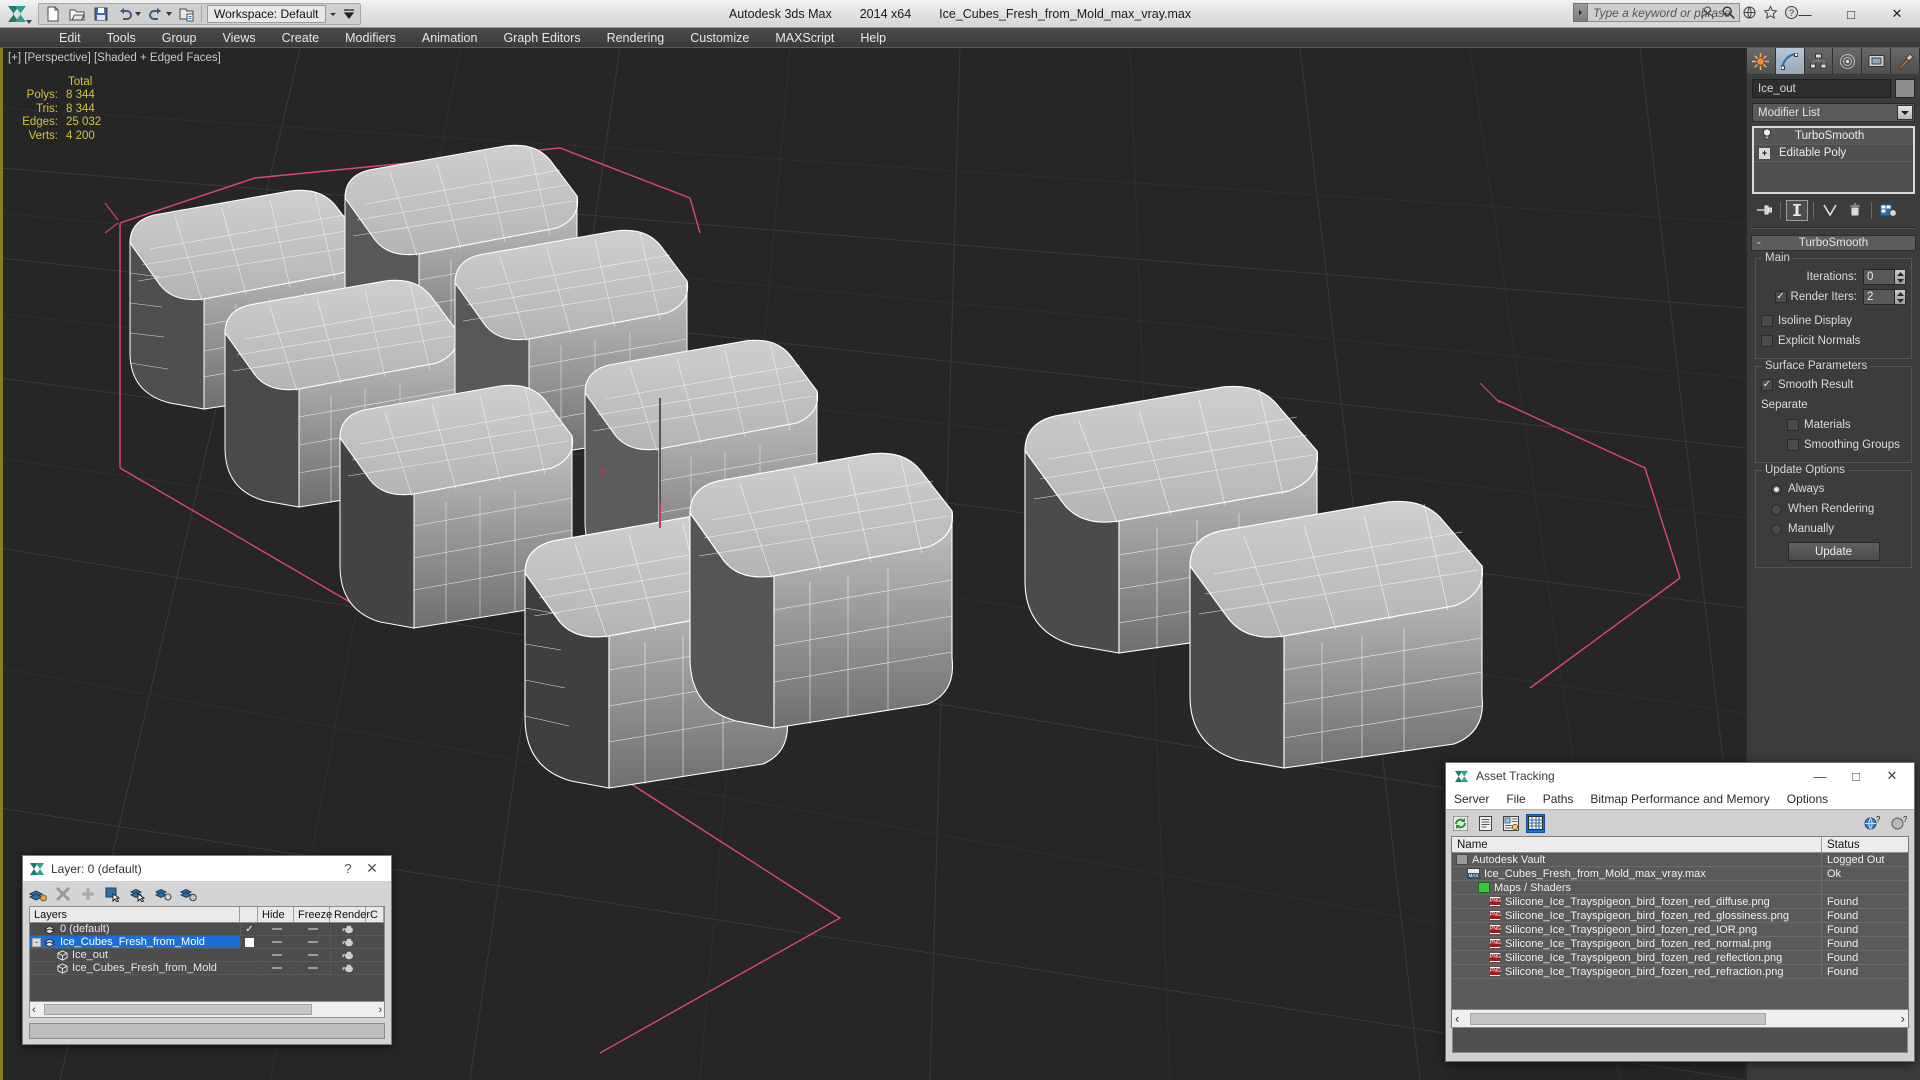  I want to click on materials-row: Materials, so click(1833, 425).